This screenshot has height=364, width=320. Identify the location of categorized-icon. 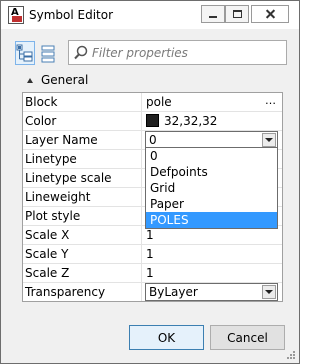
(24, 53).